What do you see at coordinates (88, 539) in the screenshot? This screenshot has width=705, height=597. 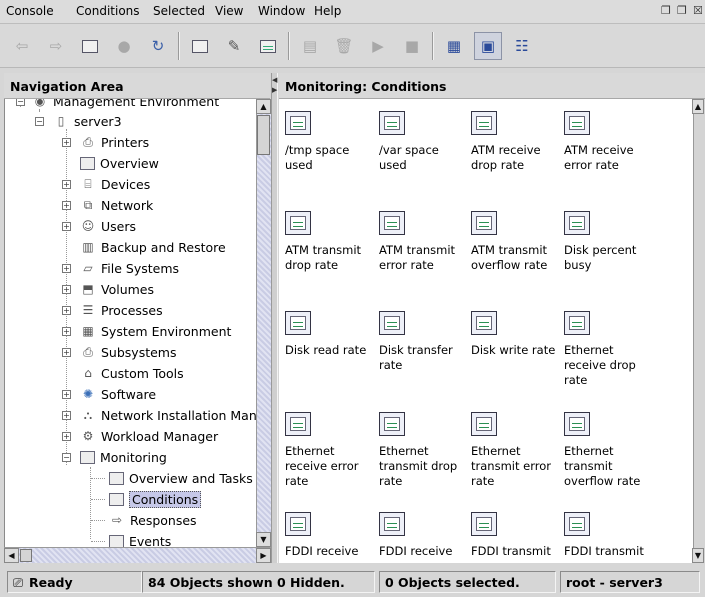 I see `tree-item-events: Events` at bounding box center [88, 539].